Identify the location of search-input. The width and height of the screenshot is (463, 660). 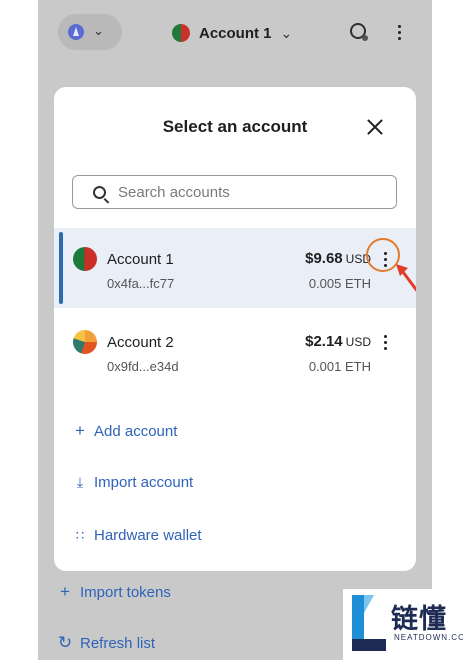
(238, 192).